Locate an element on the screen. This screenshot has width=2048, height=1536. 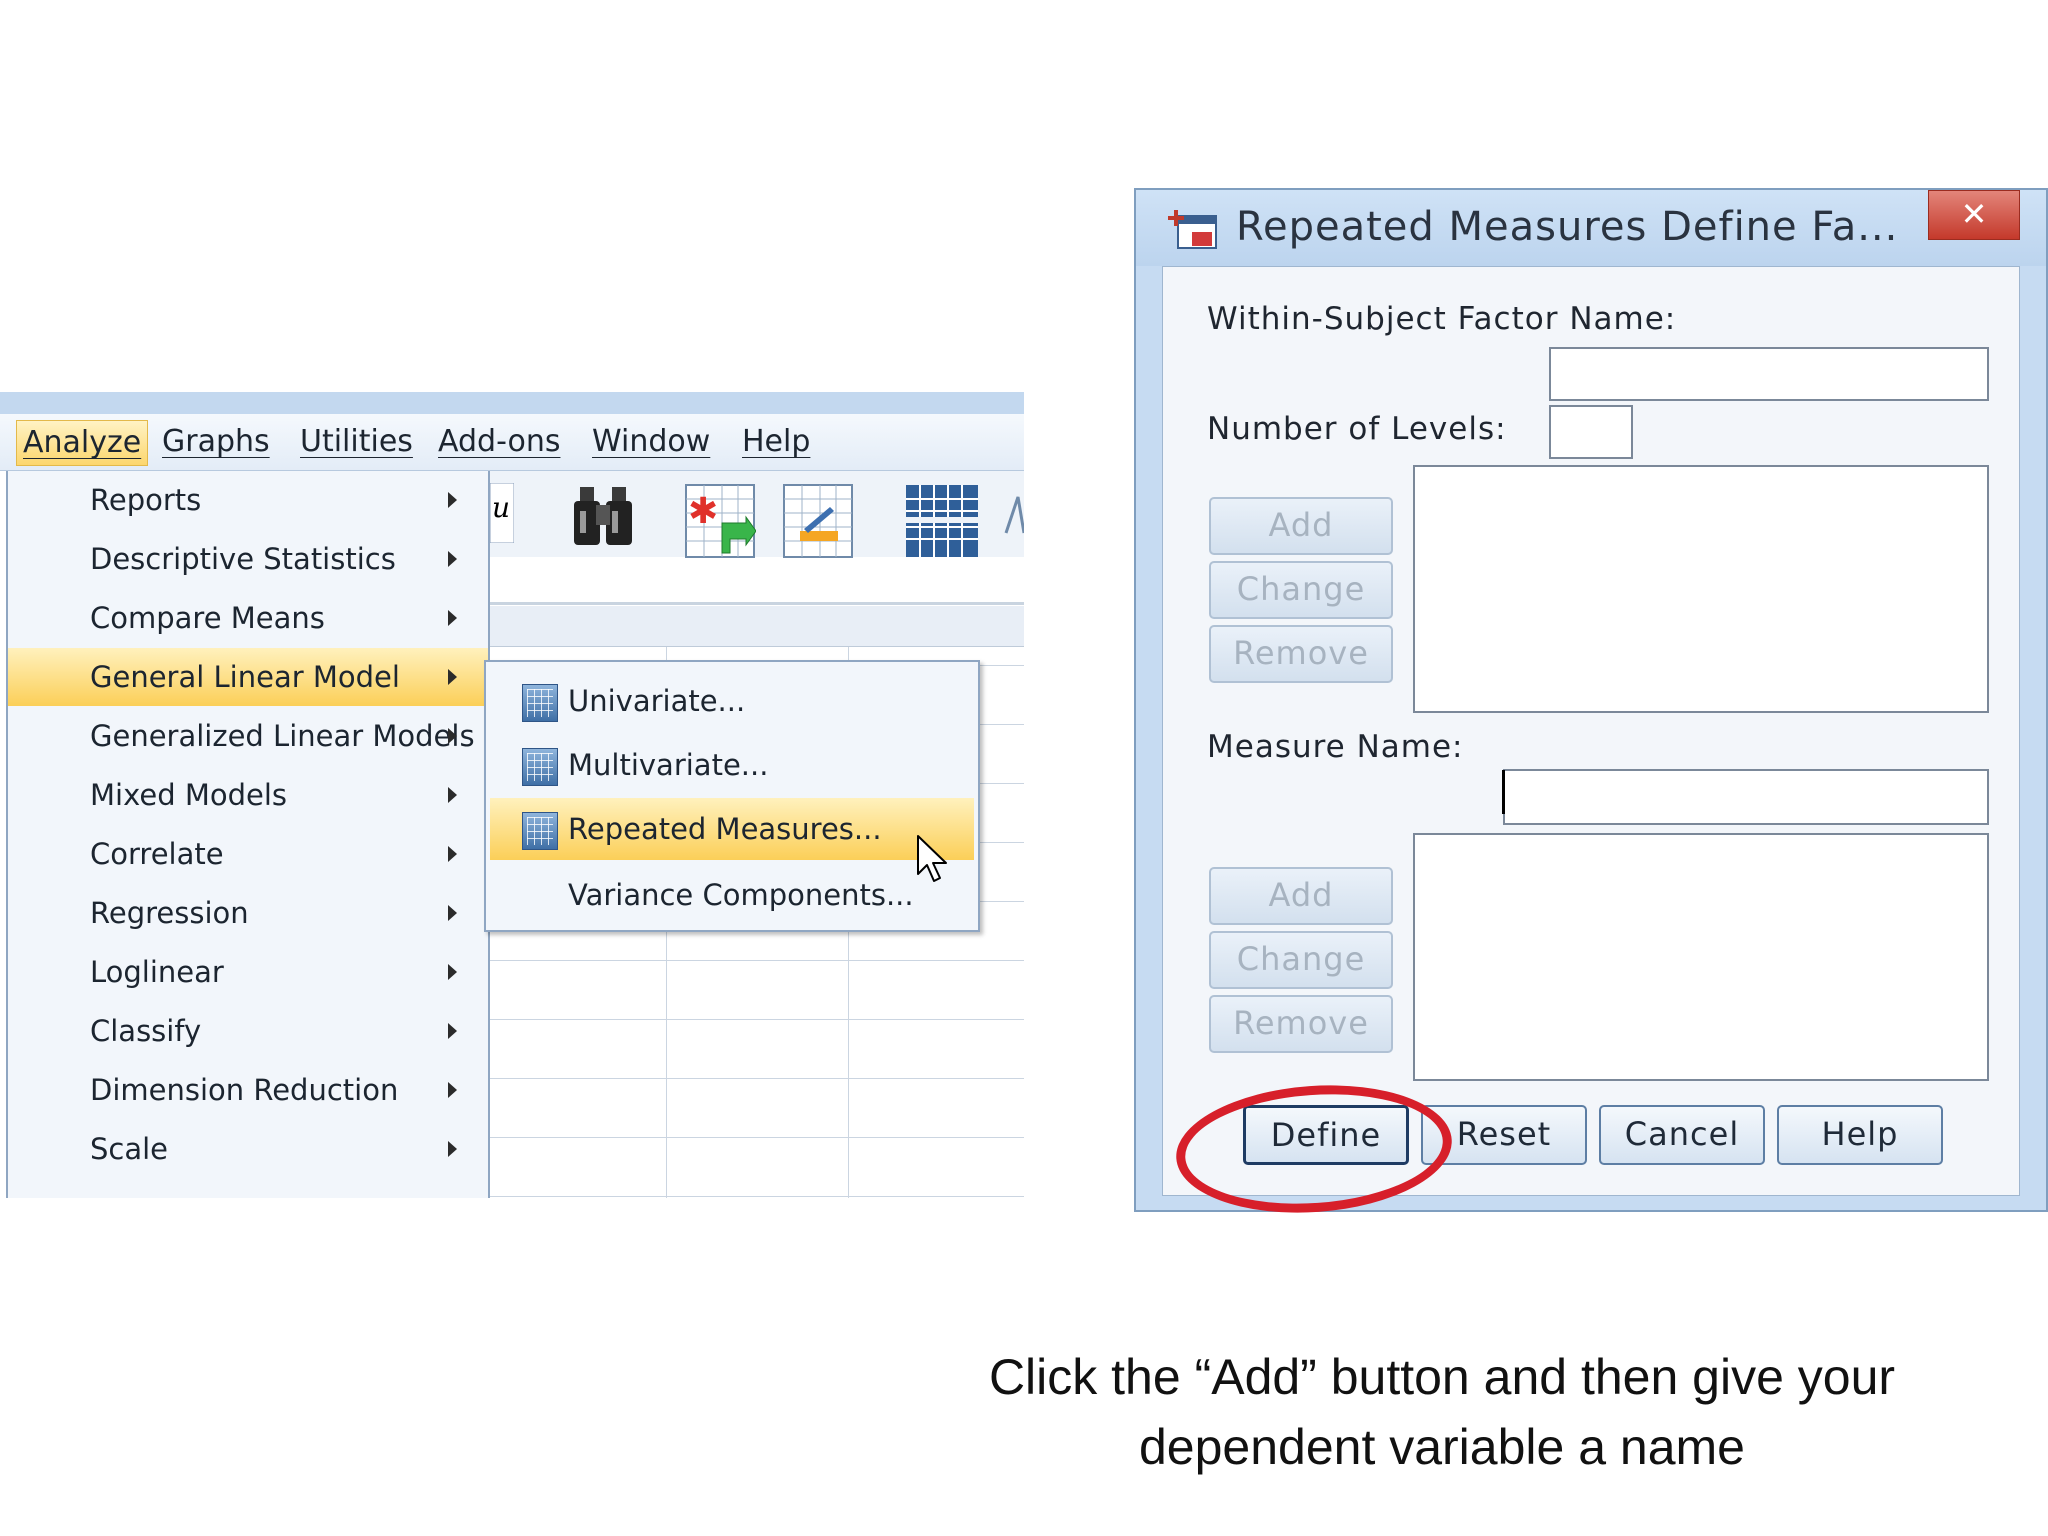
menu-item-label: Compare Means is located at coordinates (207, 618).